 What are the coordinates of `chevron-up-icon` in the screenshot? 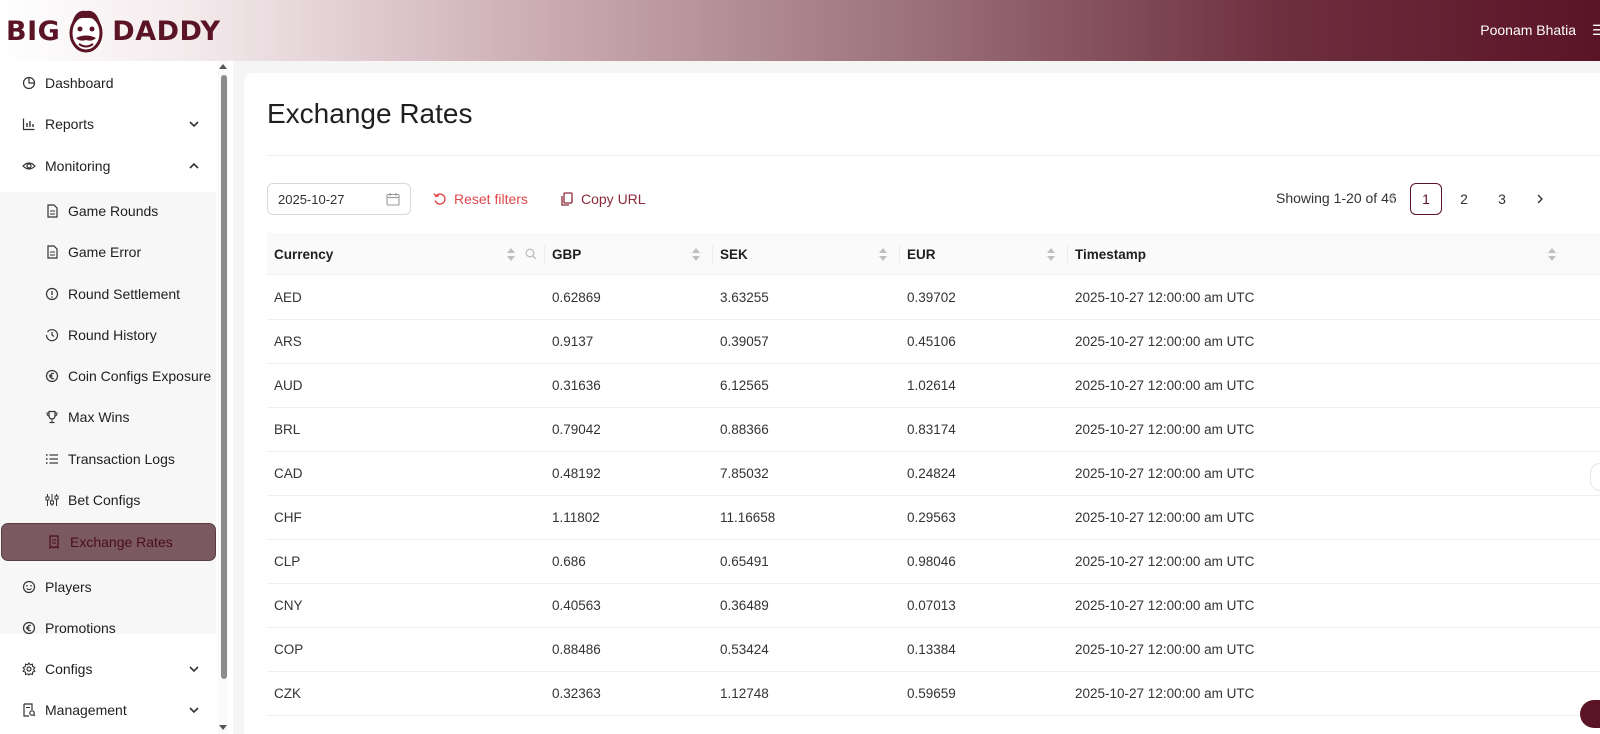 It's located at (194, 166).